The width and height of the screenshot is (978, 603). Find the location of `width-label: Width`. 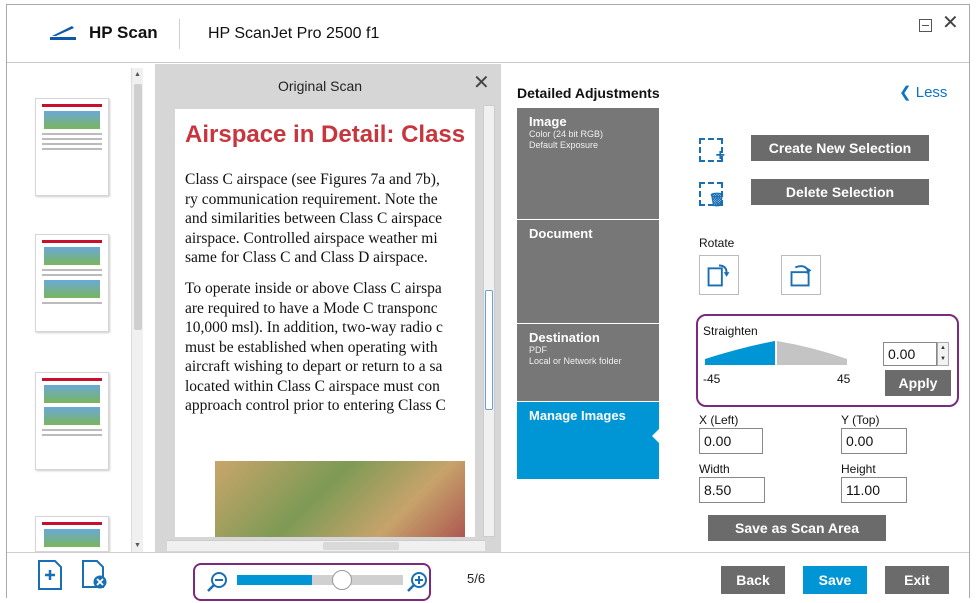

width-label: Width is located at coordinates (714, 469).